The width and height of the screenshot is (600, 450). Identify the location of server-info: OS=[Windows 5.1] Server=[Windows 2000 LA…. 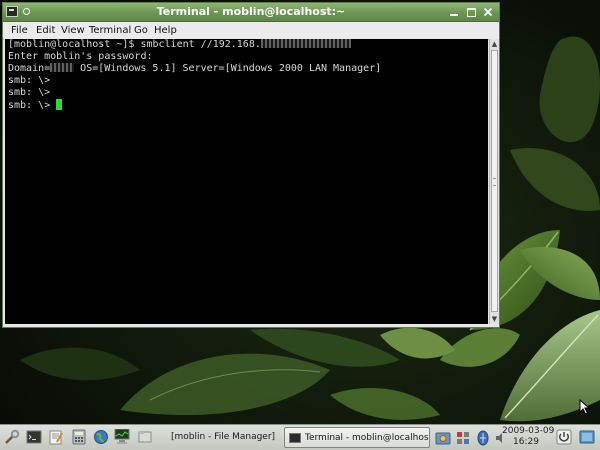
(228, 68).